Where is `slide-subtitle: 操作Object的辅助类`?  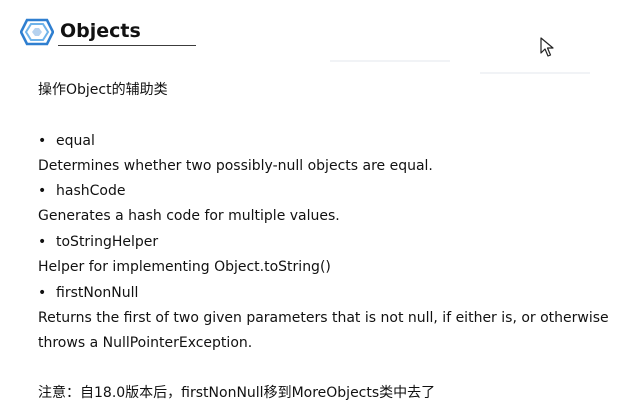 slide-subtitle: 操作Object的辅助类 is located at coordinates (103, 90).